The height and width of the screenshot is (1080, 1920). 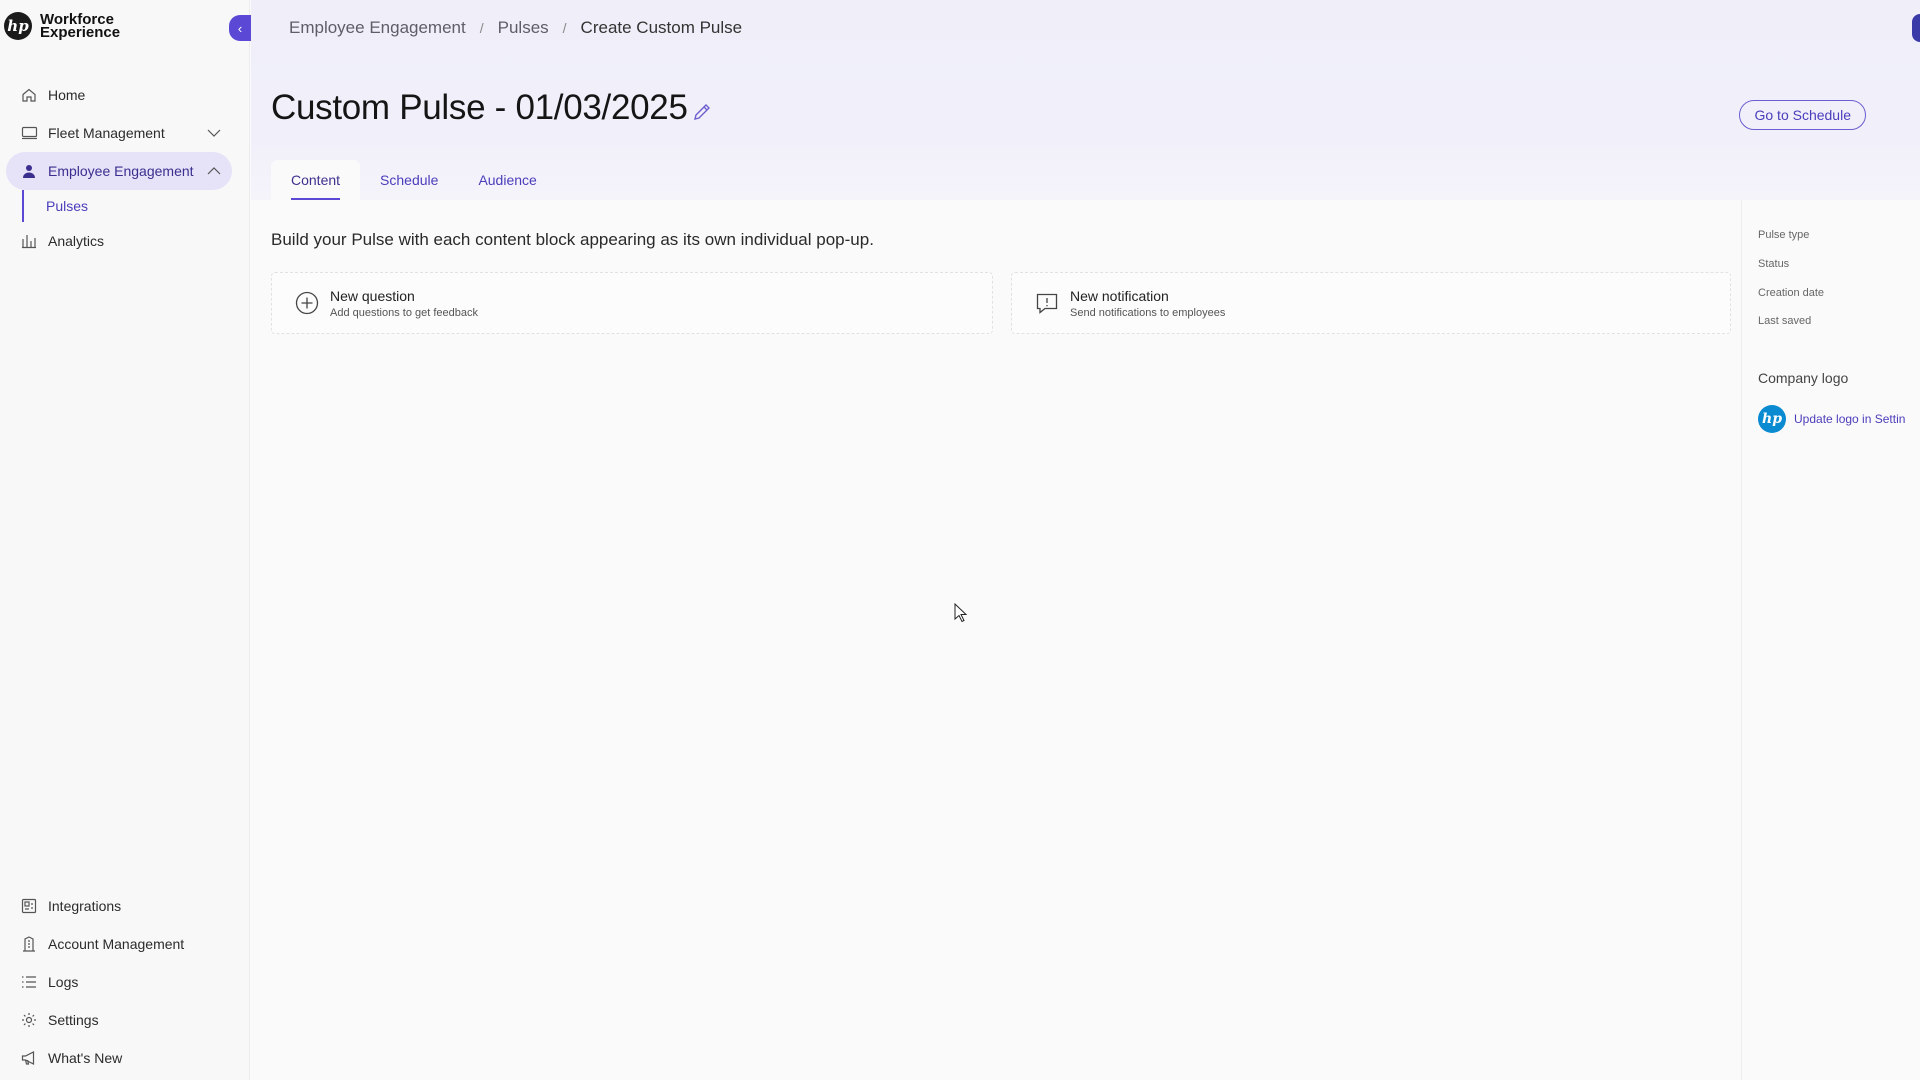 I want to click on sidebar-item-label: Analytics, so click(x=76, y=241).